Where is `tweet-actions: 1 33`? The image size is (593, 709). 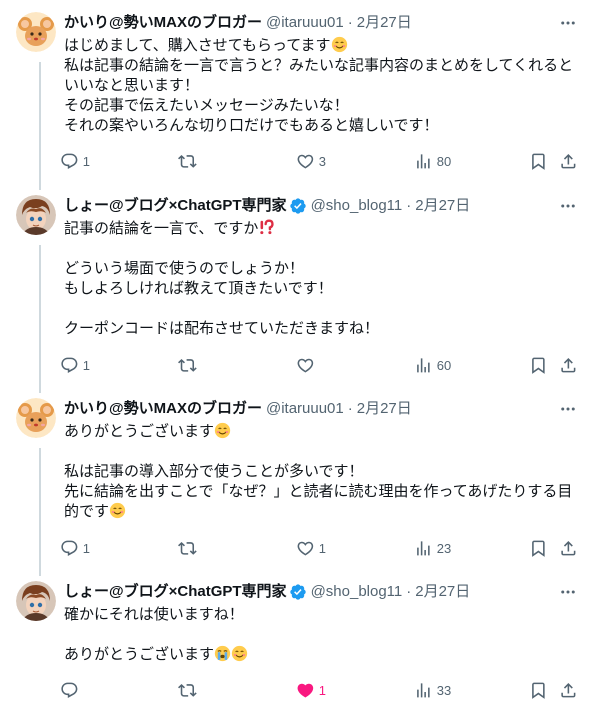
tweet-actions: 1 33 is located at coordinates (320, 691).